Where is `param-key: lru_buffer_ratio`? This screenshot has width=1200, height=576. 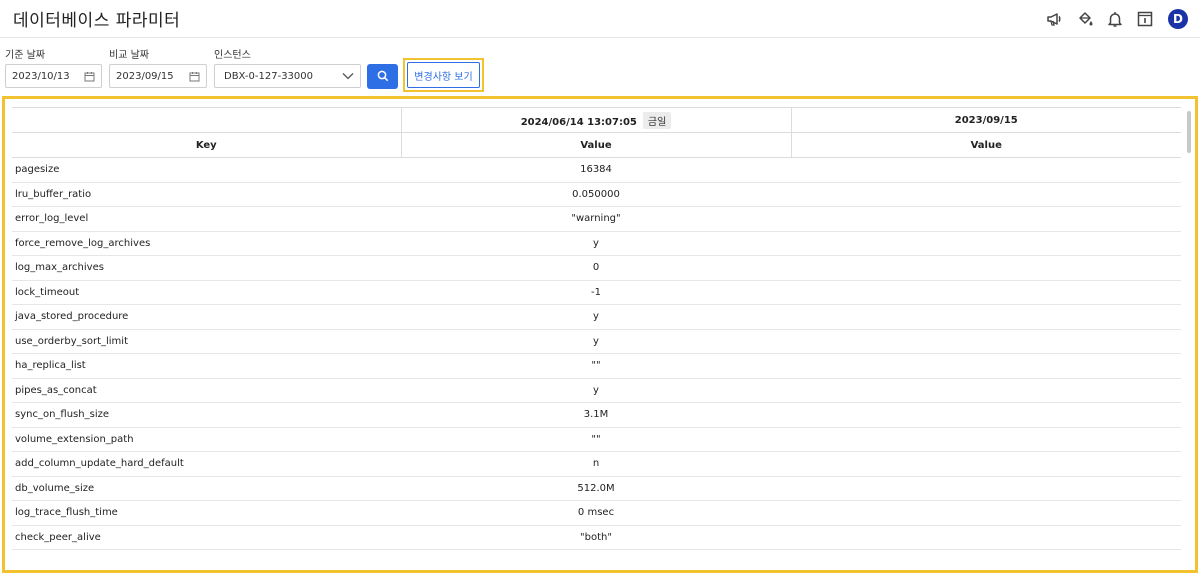
param-key: lru_buffer_ratio is located at coordinates (206, 194).